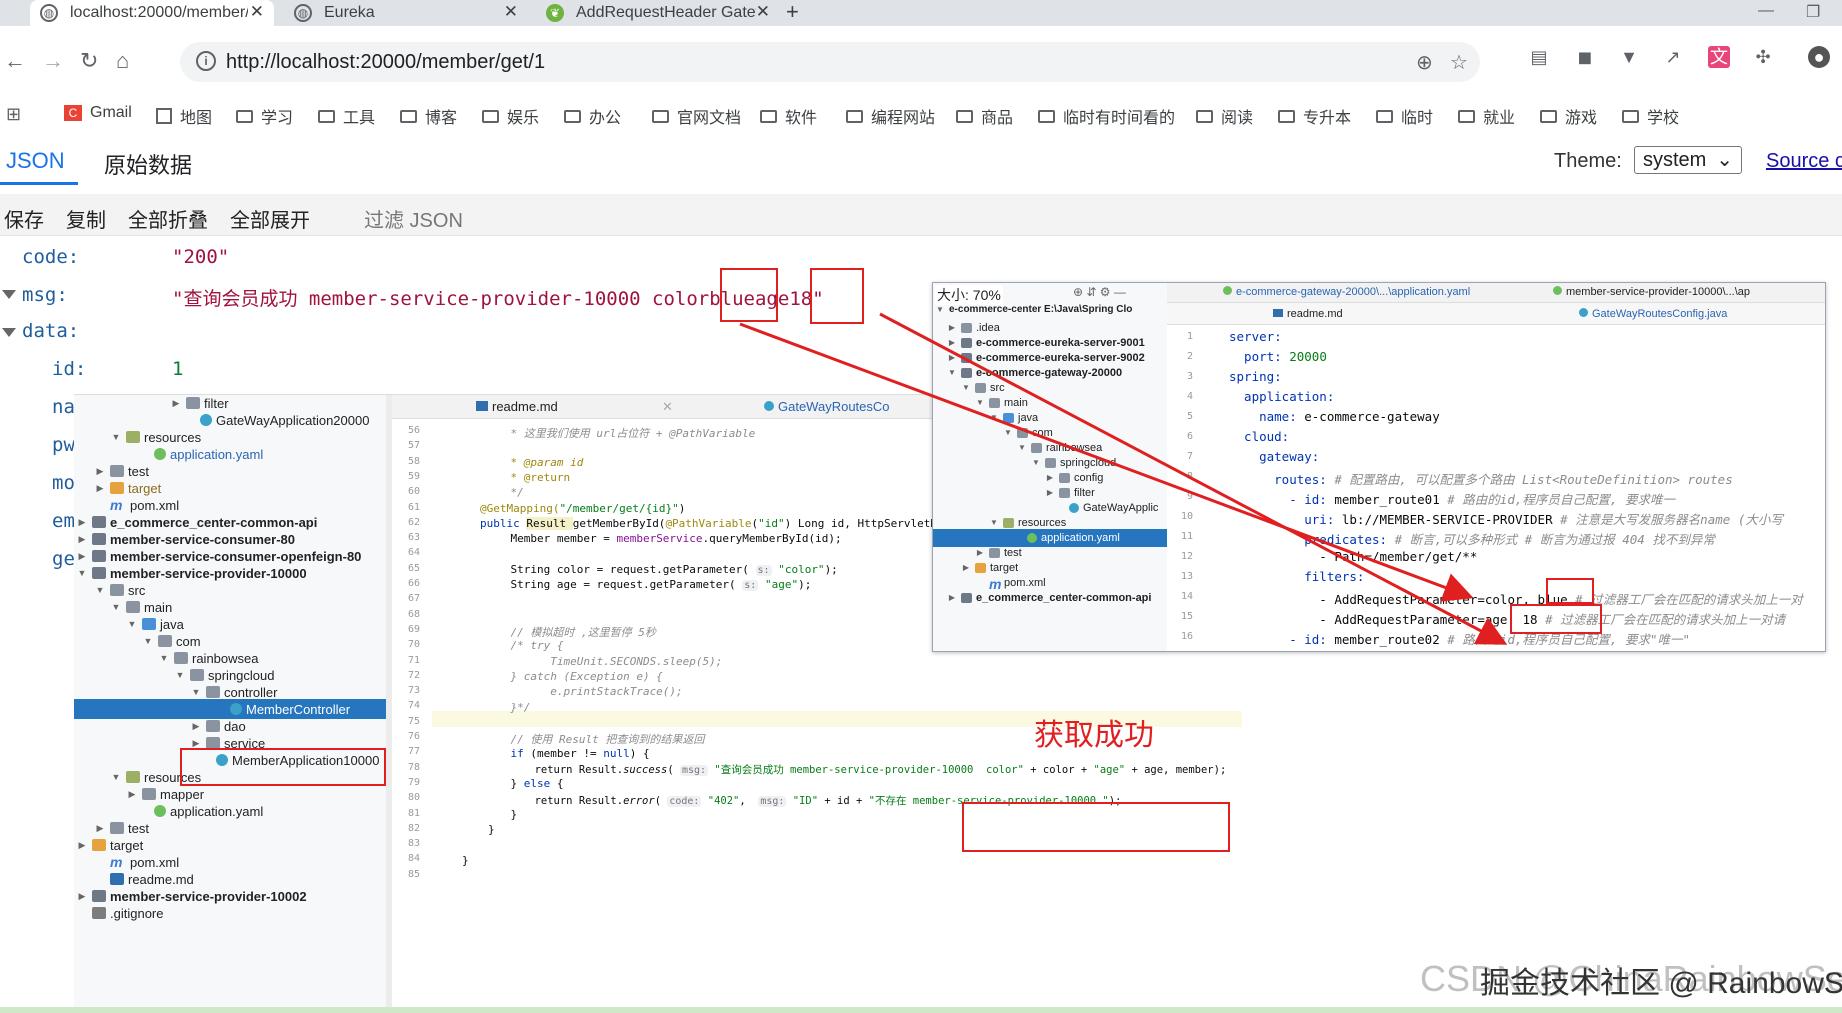 The height and width of the screenshot is (1013, 1842). I want to click on copy-button: 复制, so click(86, 218).